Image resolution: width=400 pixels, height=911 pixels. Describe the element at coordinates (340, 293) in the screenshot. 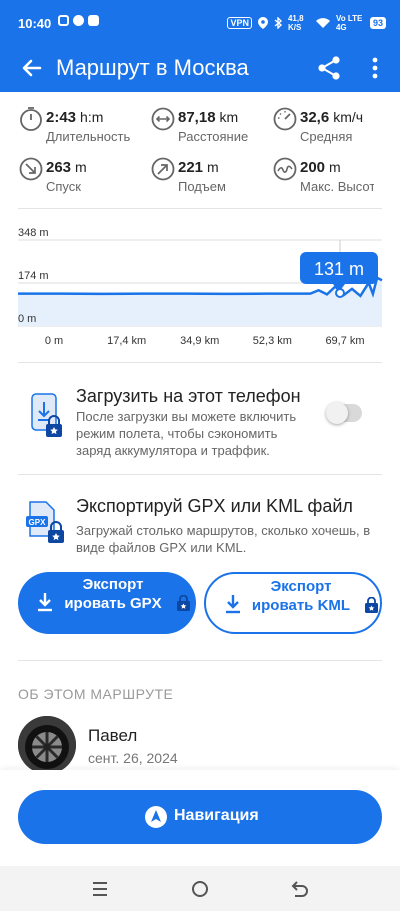

I see `cursor-dot` at that location.